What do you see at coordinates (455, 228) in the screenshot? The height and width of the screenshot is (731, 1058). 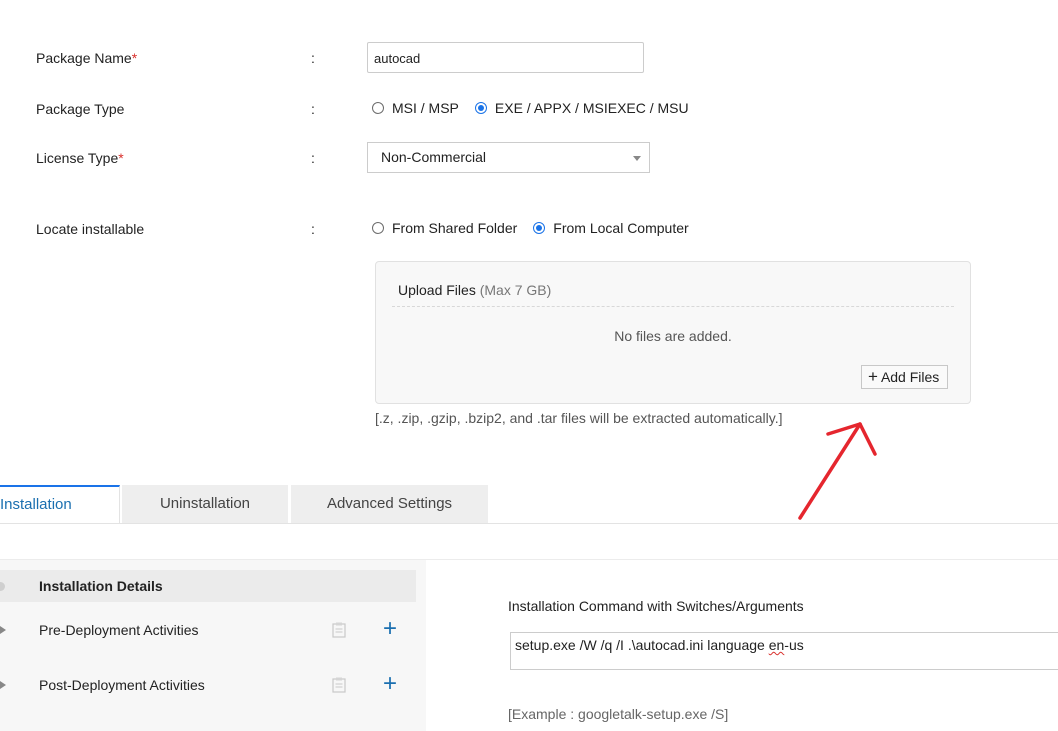 I see `radio-label: From Shared Folder` at bounding box center [455, 228].